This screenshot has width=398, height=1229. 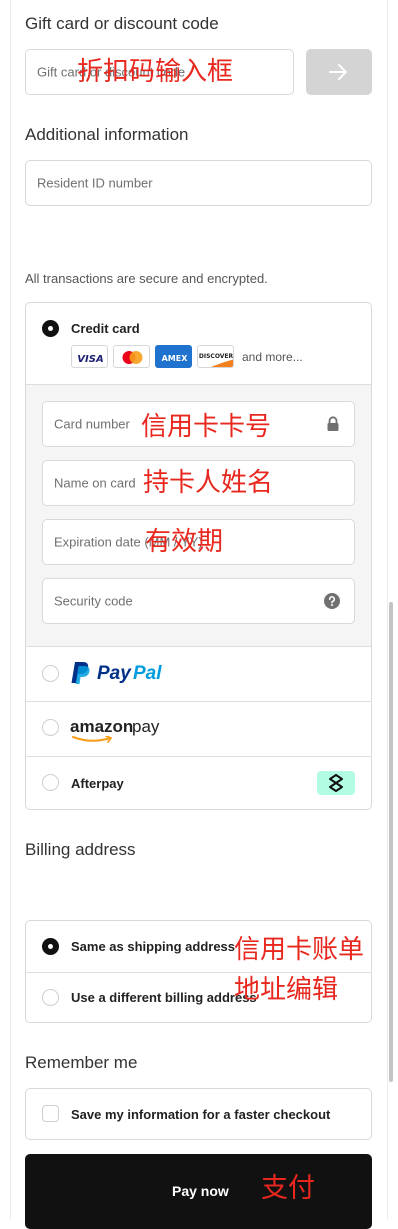 I want to click on afterpay-icon, so click(x=336, y=783).